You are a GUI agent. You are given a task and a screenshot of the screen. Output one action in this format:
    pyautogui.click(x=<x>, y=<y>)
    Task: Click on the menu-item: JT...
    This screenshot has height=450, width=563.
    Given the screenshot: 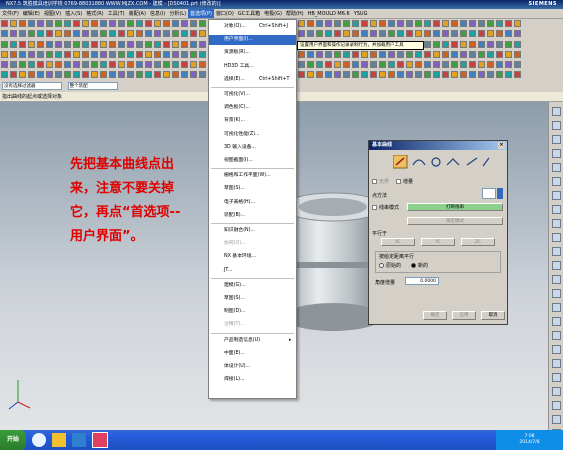 What is the action you would take?
    pyautogui.click(x=252, y=271)
    